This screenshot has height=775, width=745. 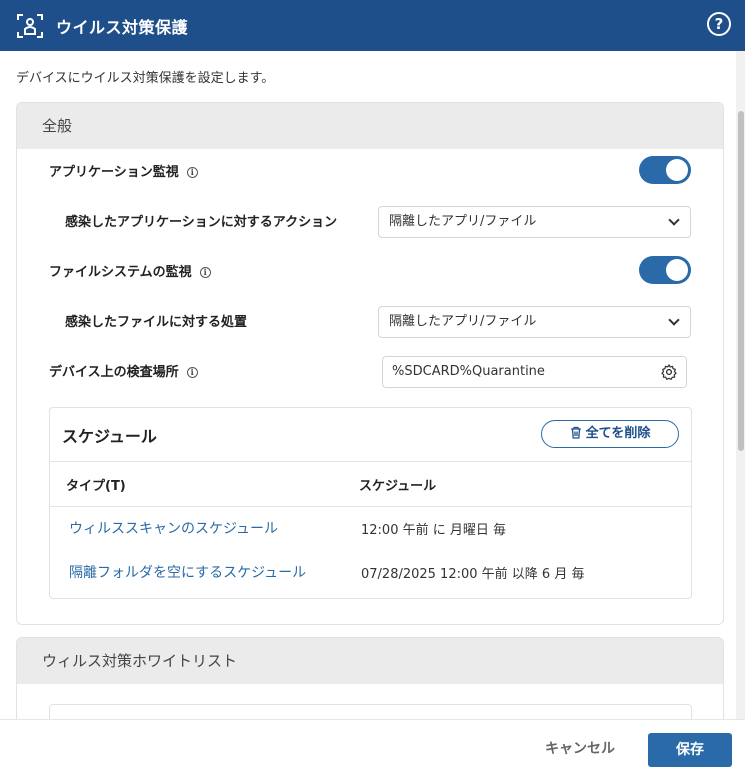 What do you see at coordinates (370, 661) in the screenshot?
I see `whitelist-section-header: ウィルス対策ホワイトリスト` at bounding box center [370, 661].